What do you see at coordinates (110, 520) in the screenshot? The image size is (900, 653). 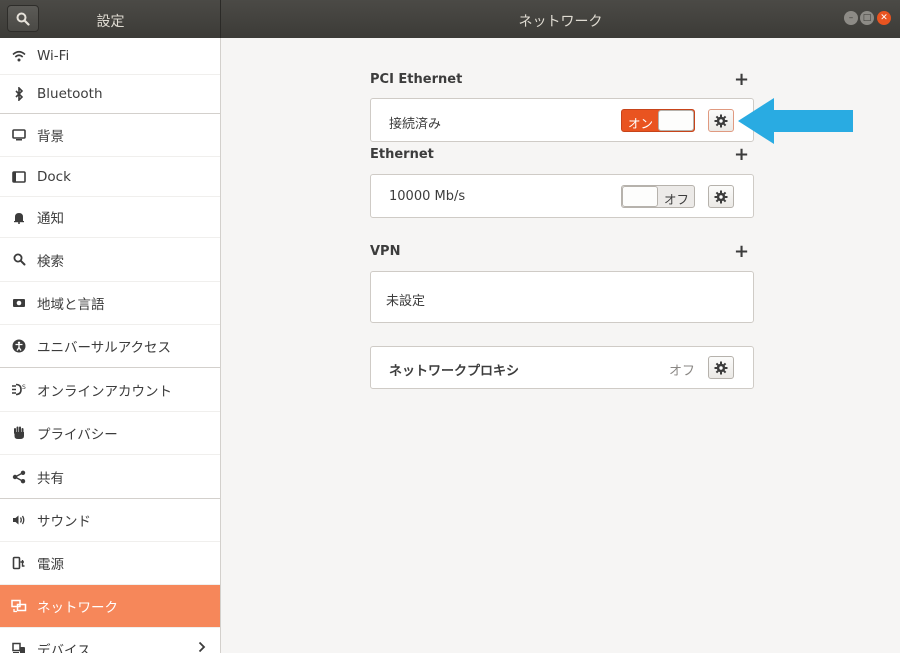 I see `sidebar-item-sound: サウンド` at bounding box center [110, 520].